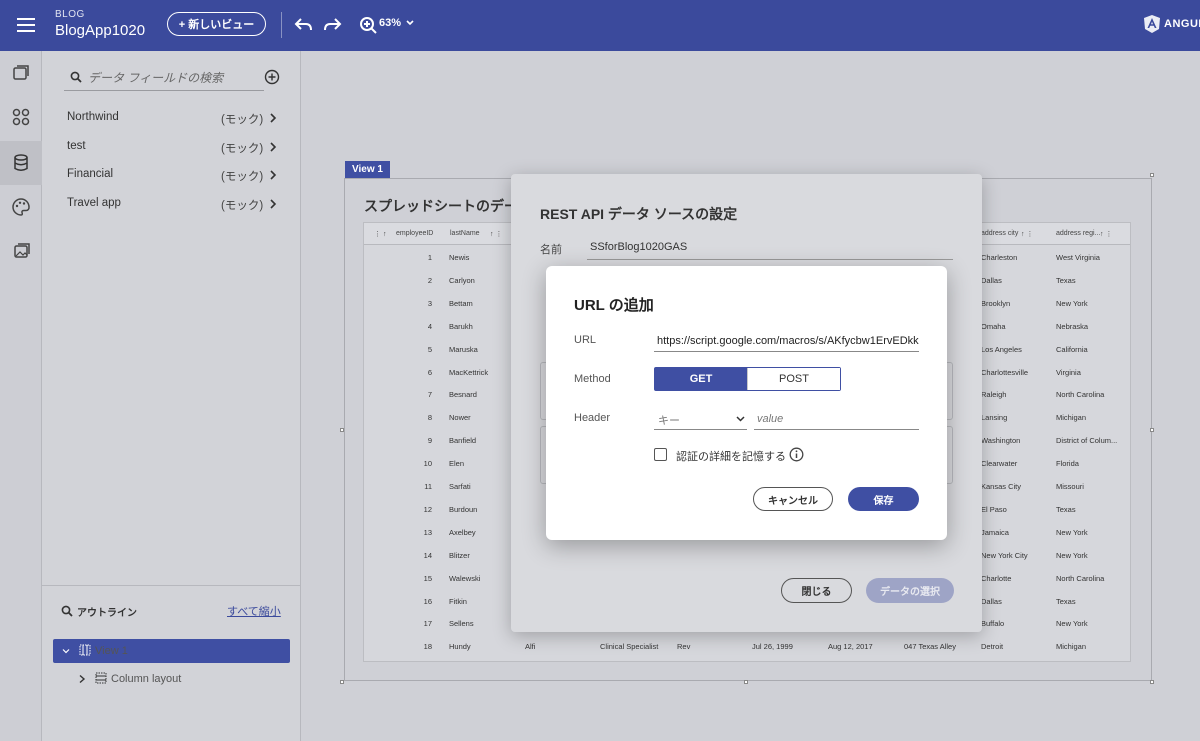 The image size is (1200, 741). What do you see at coordinates (459, 257) in the screenshot?
I see `table-cell: Newis` at bounding box center [459, 257].